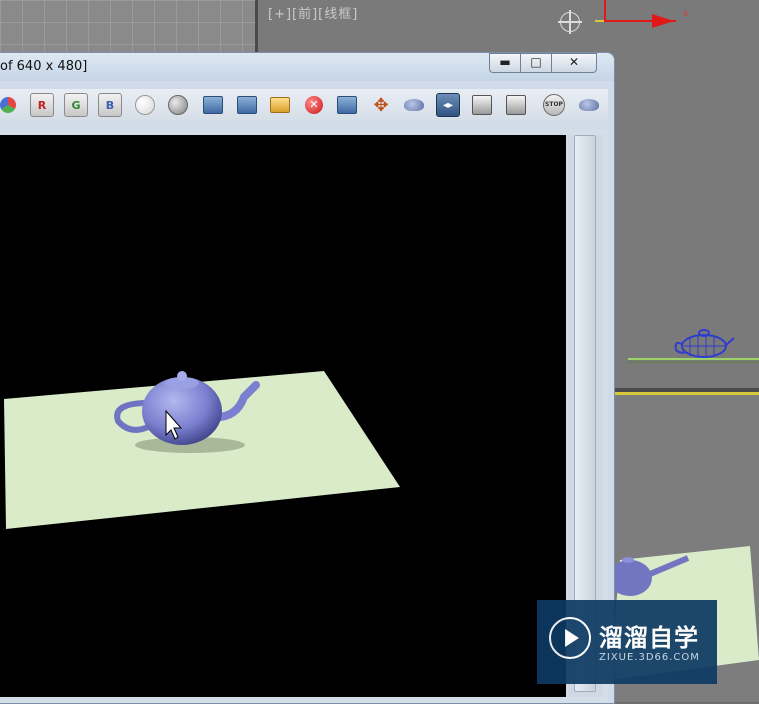  I want to click on enable-channels-button, so click(10, 105).